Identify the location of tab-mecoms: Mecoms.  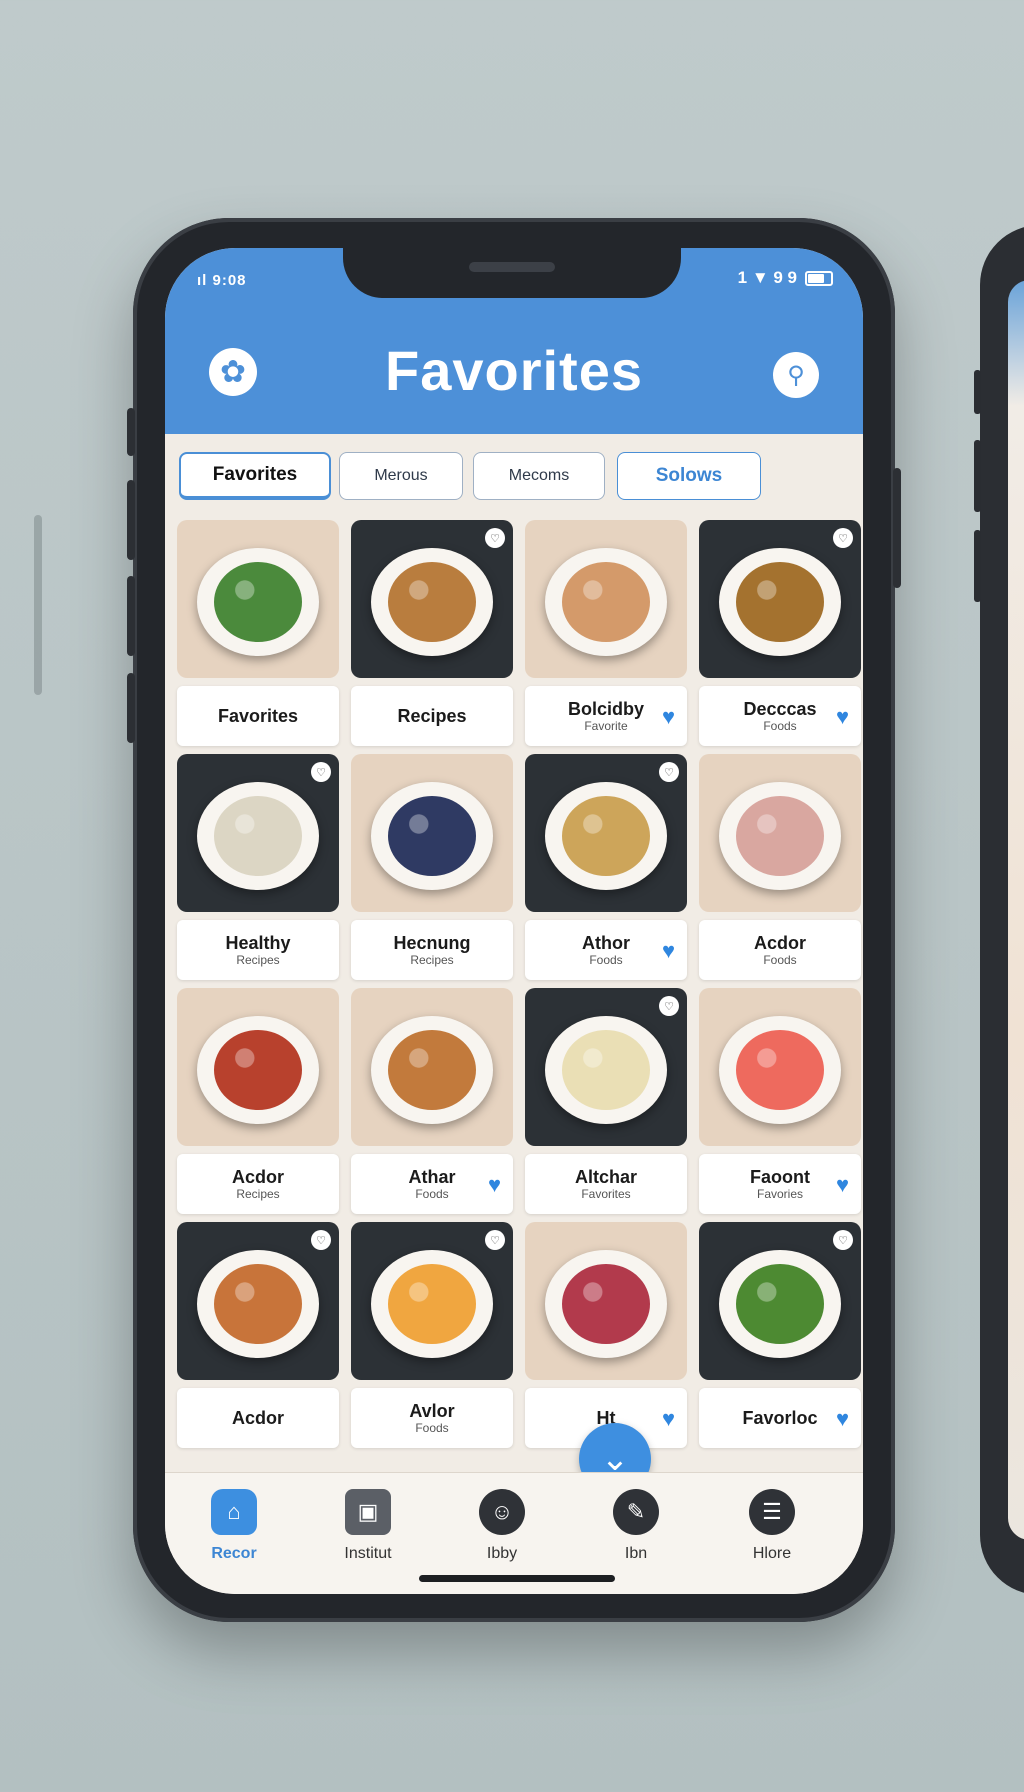
(539, 476).